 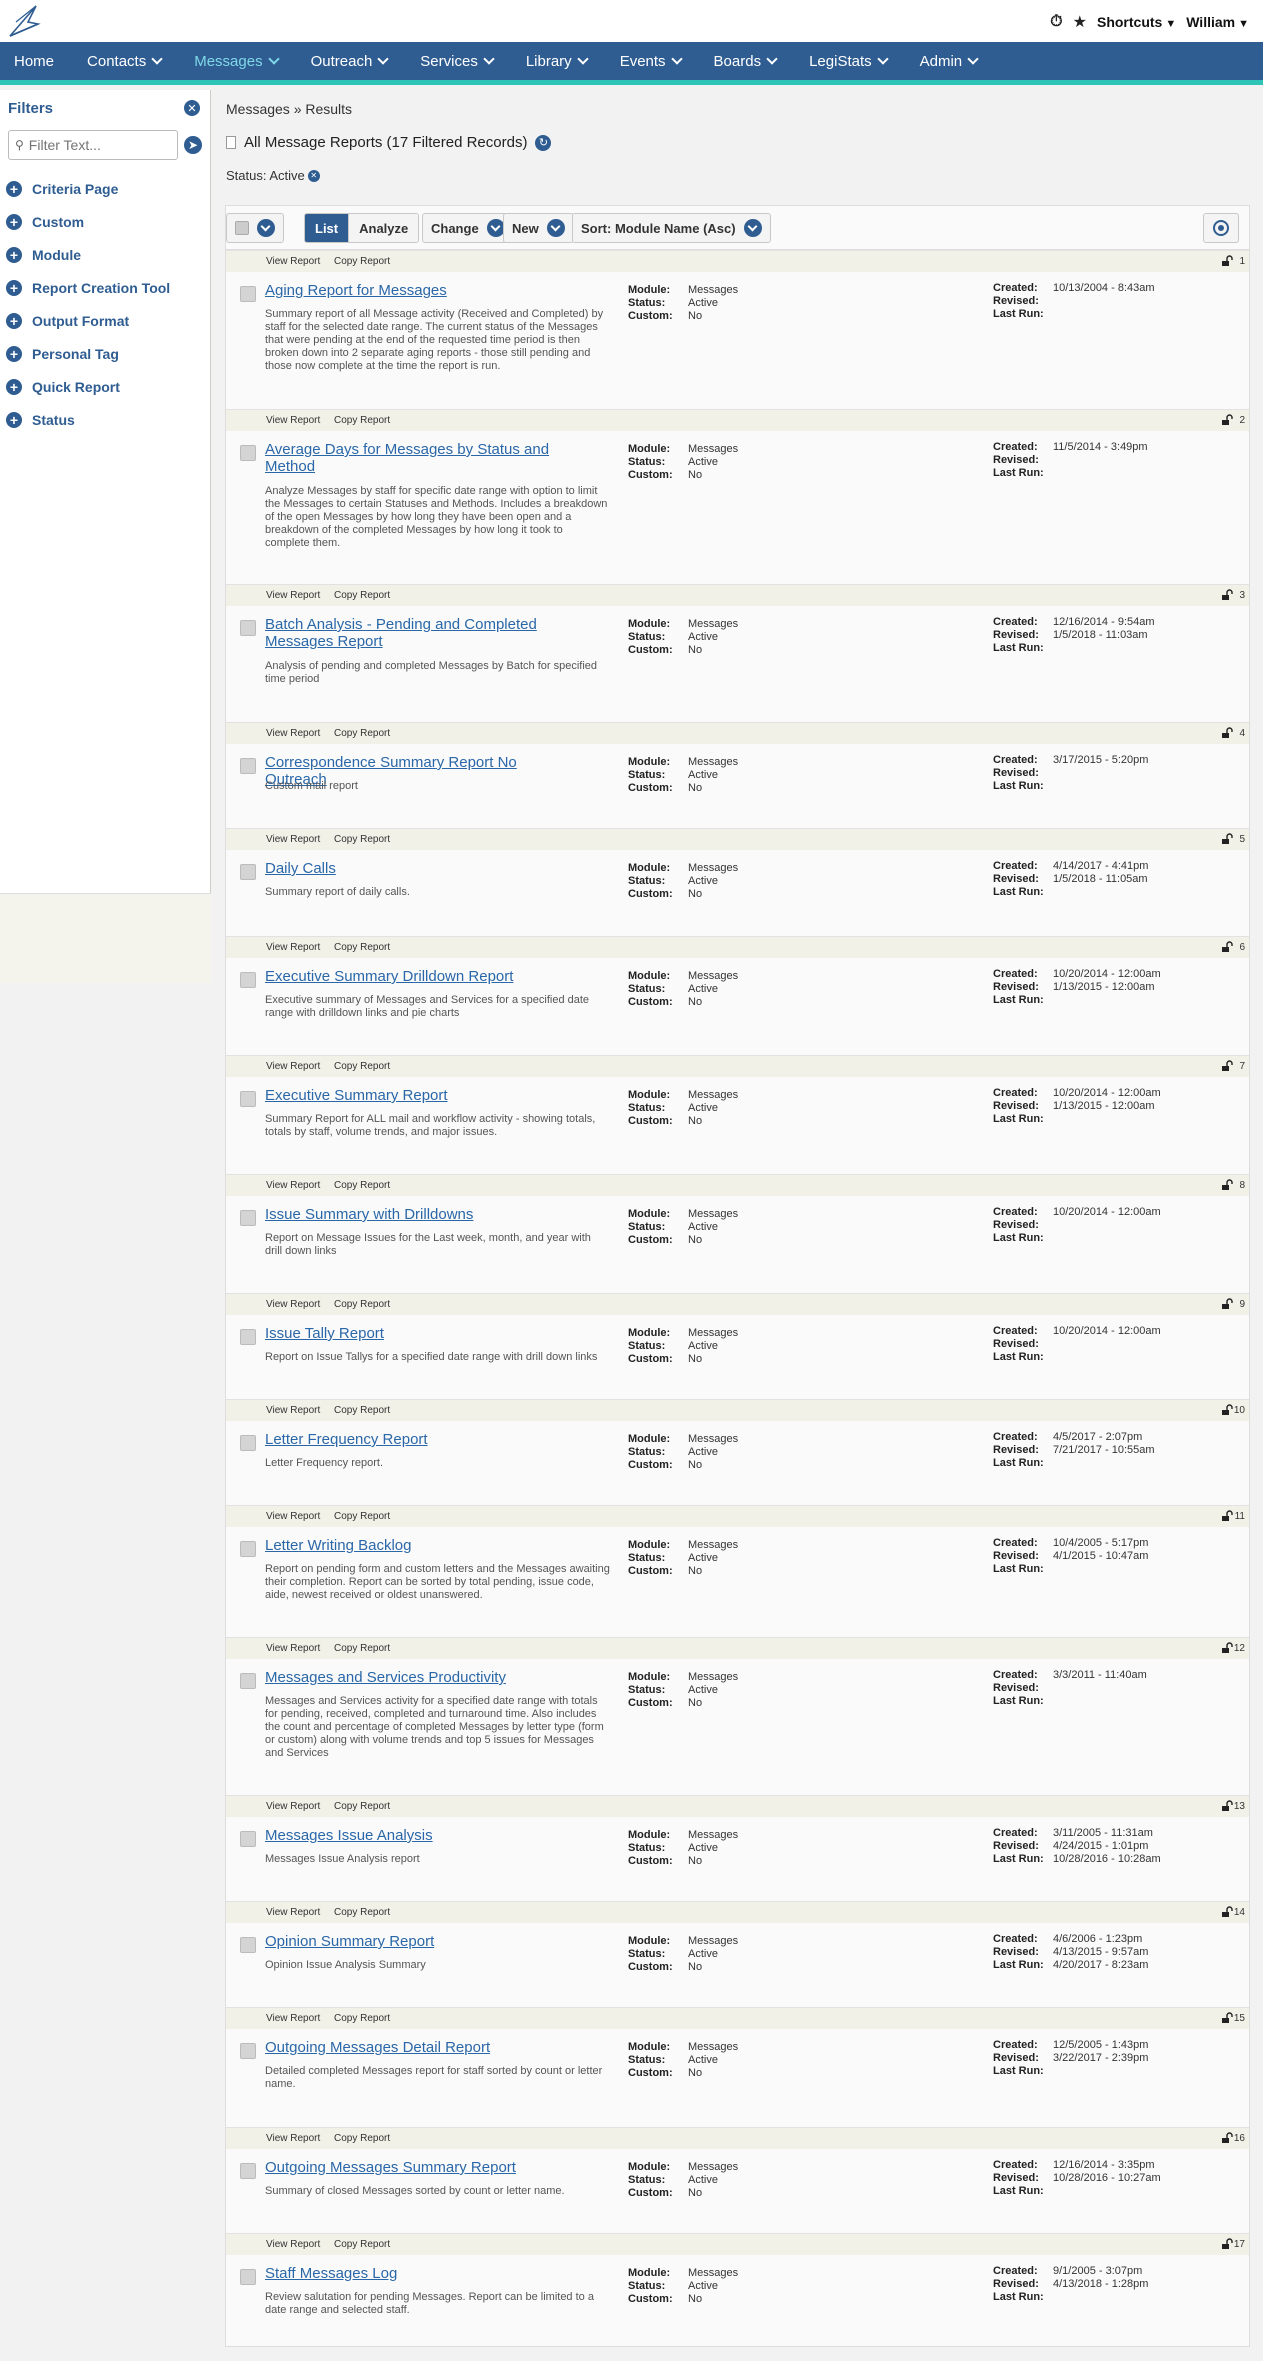 I want to click on report-title-link: Messages Issue Analysis, so click(x=415, y=1835).